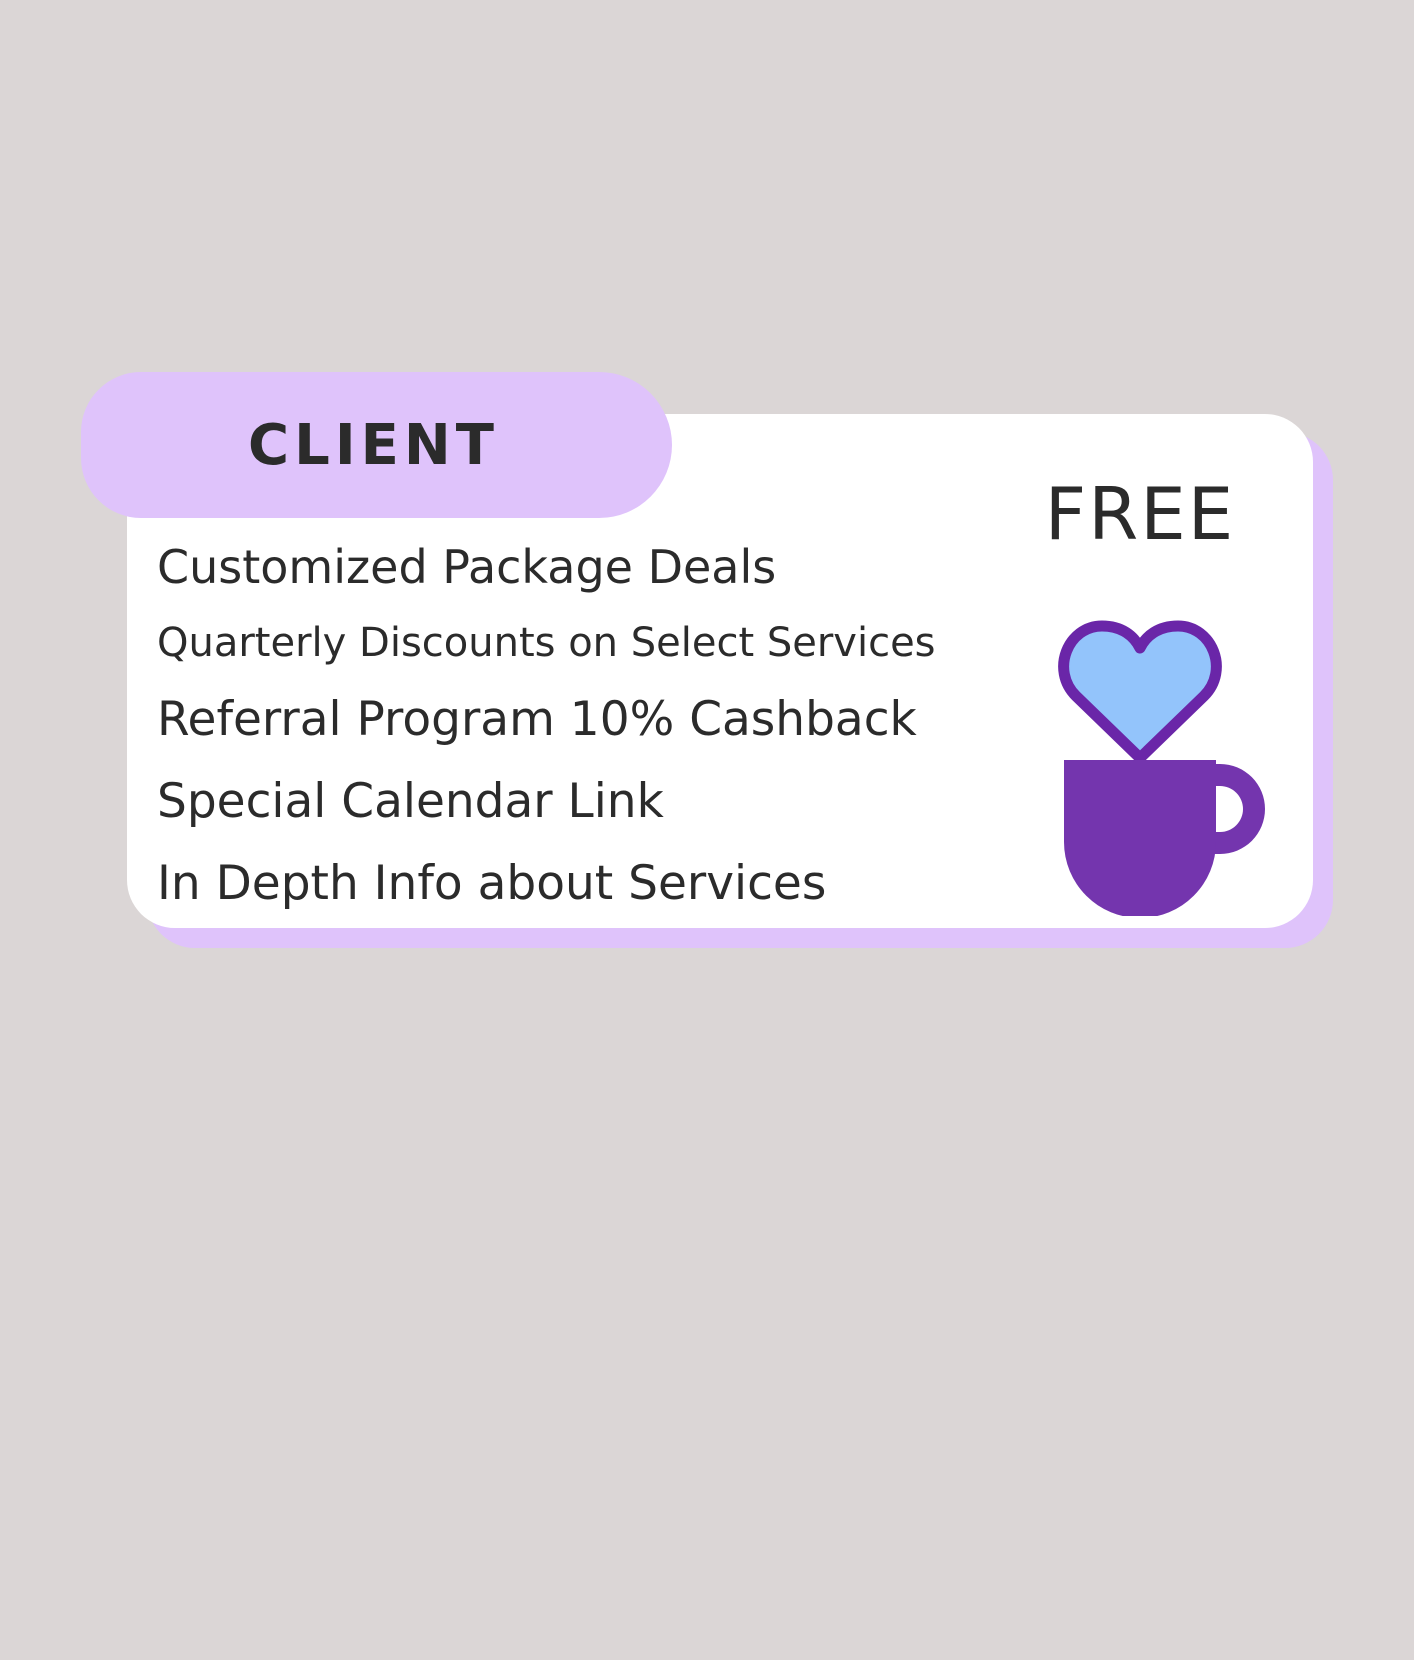 The image size is (1414, 1660). Describe the element at coordinates (410, 801) in the screenshot. I see `feature-item: Special Calendar Link` at that location.